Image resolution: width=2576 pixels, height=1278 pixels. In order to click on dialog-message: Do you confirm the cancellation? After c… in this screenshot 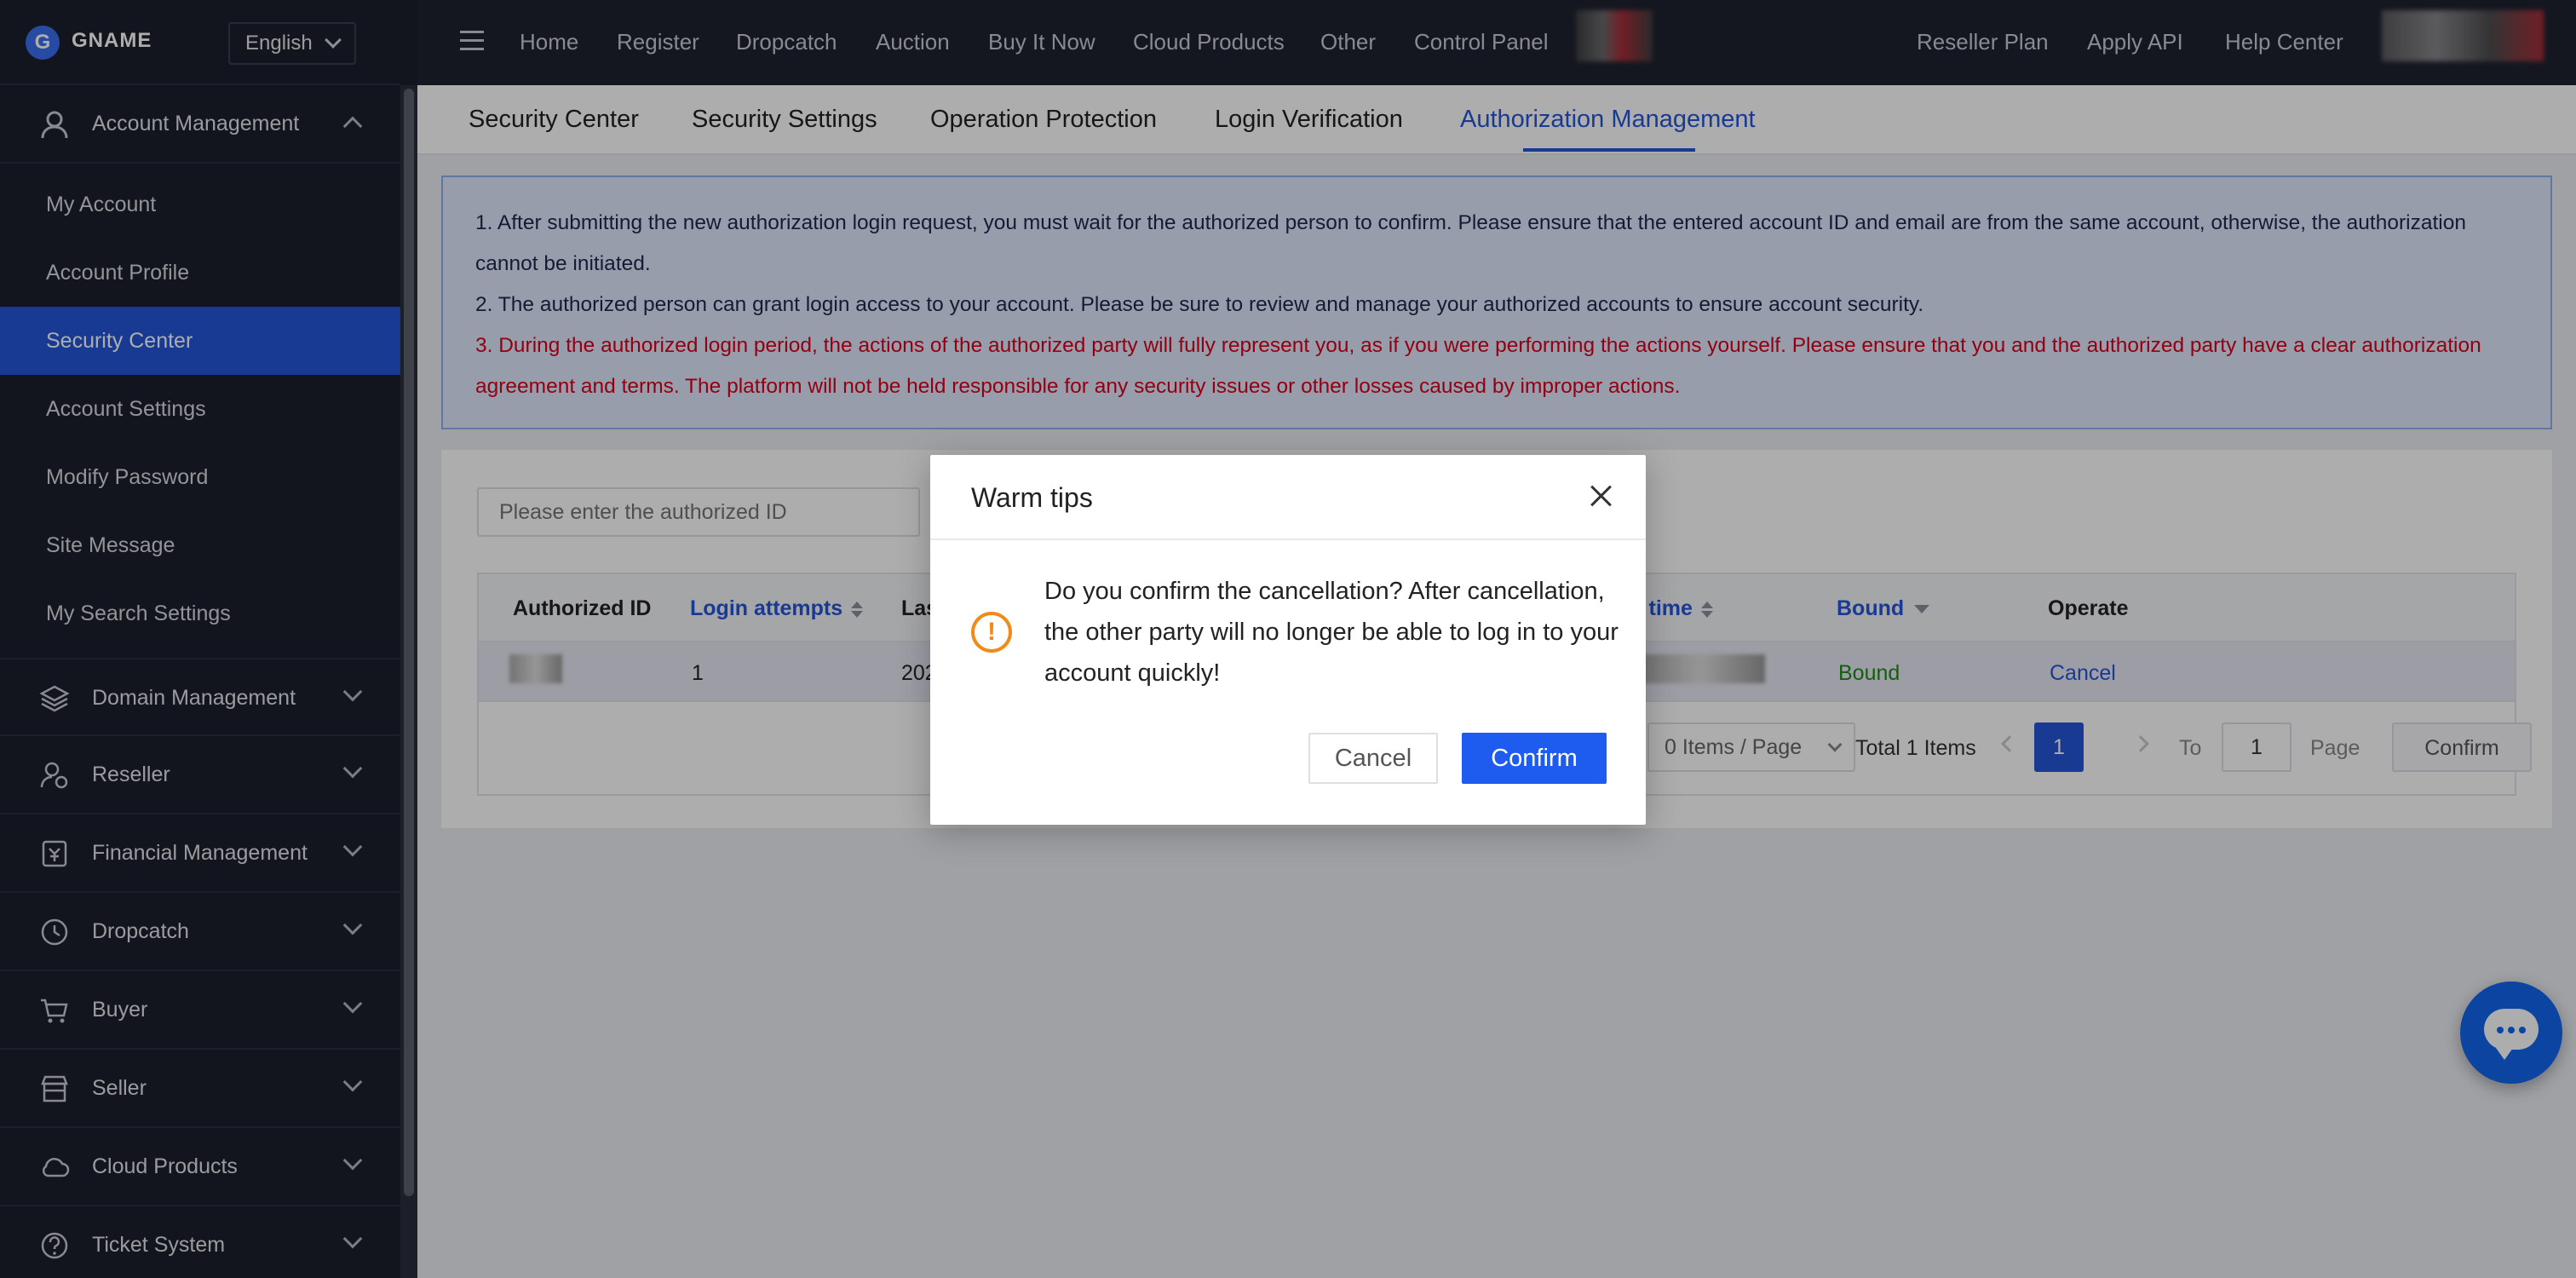, I will do `click(1332, 632)`.